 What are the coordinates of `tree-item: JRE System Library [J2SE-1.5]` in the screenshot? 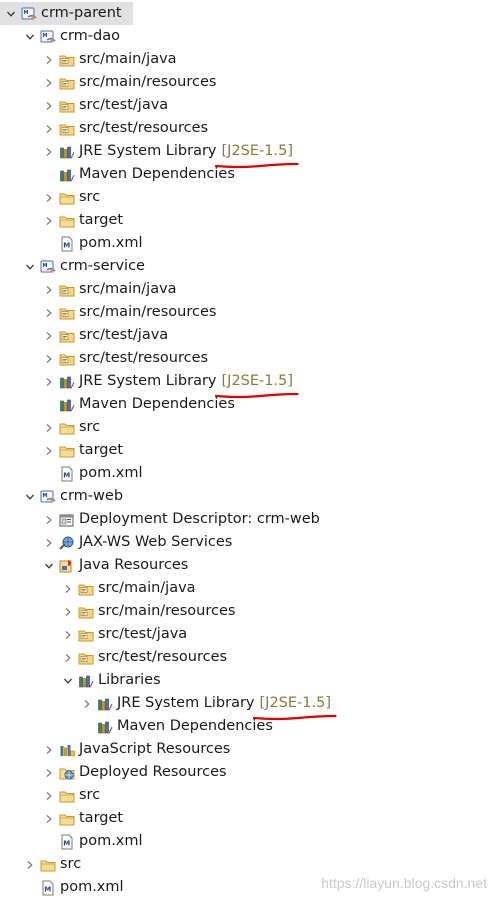 It's located at (249, 703).